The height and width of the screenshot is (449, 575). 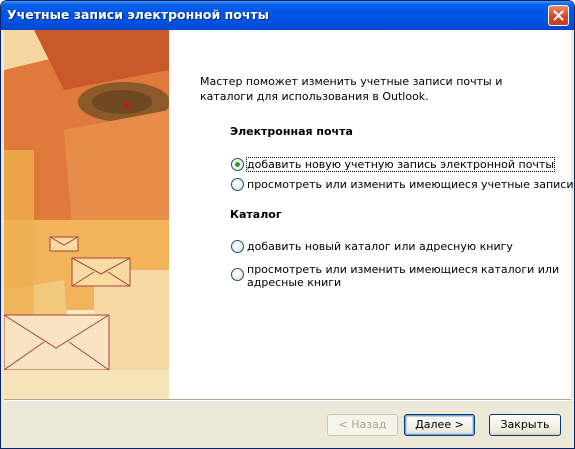 What do you see at coordinates (256, 214) in the screenshot?
I see `directory-section-heading: Каталог` at bounding box center [256, 214].